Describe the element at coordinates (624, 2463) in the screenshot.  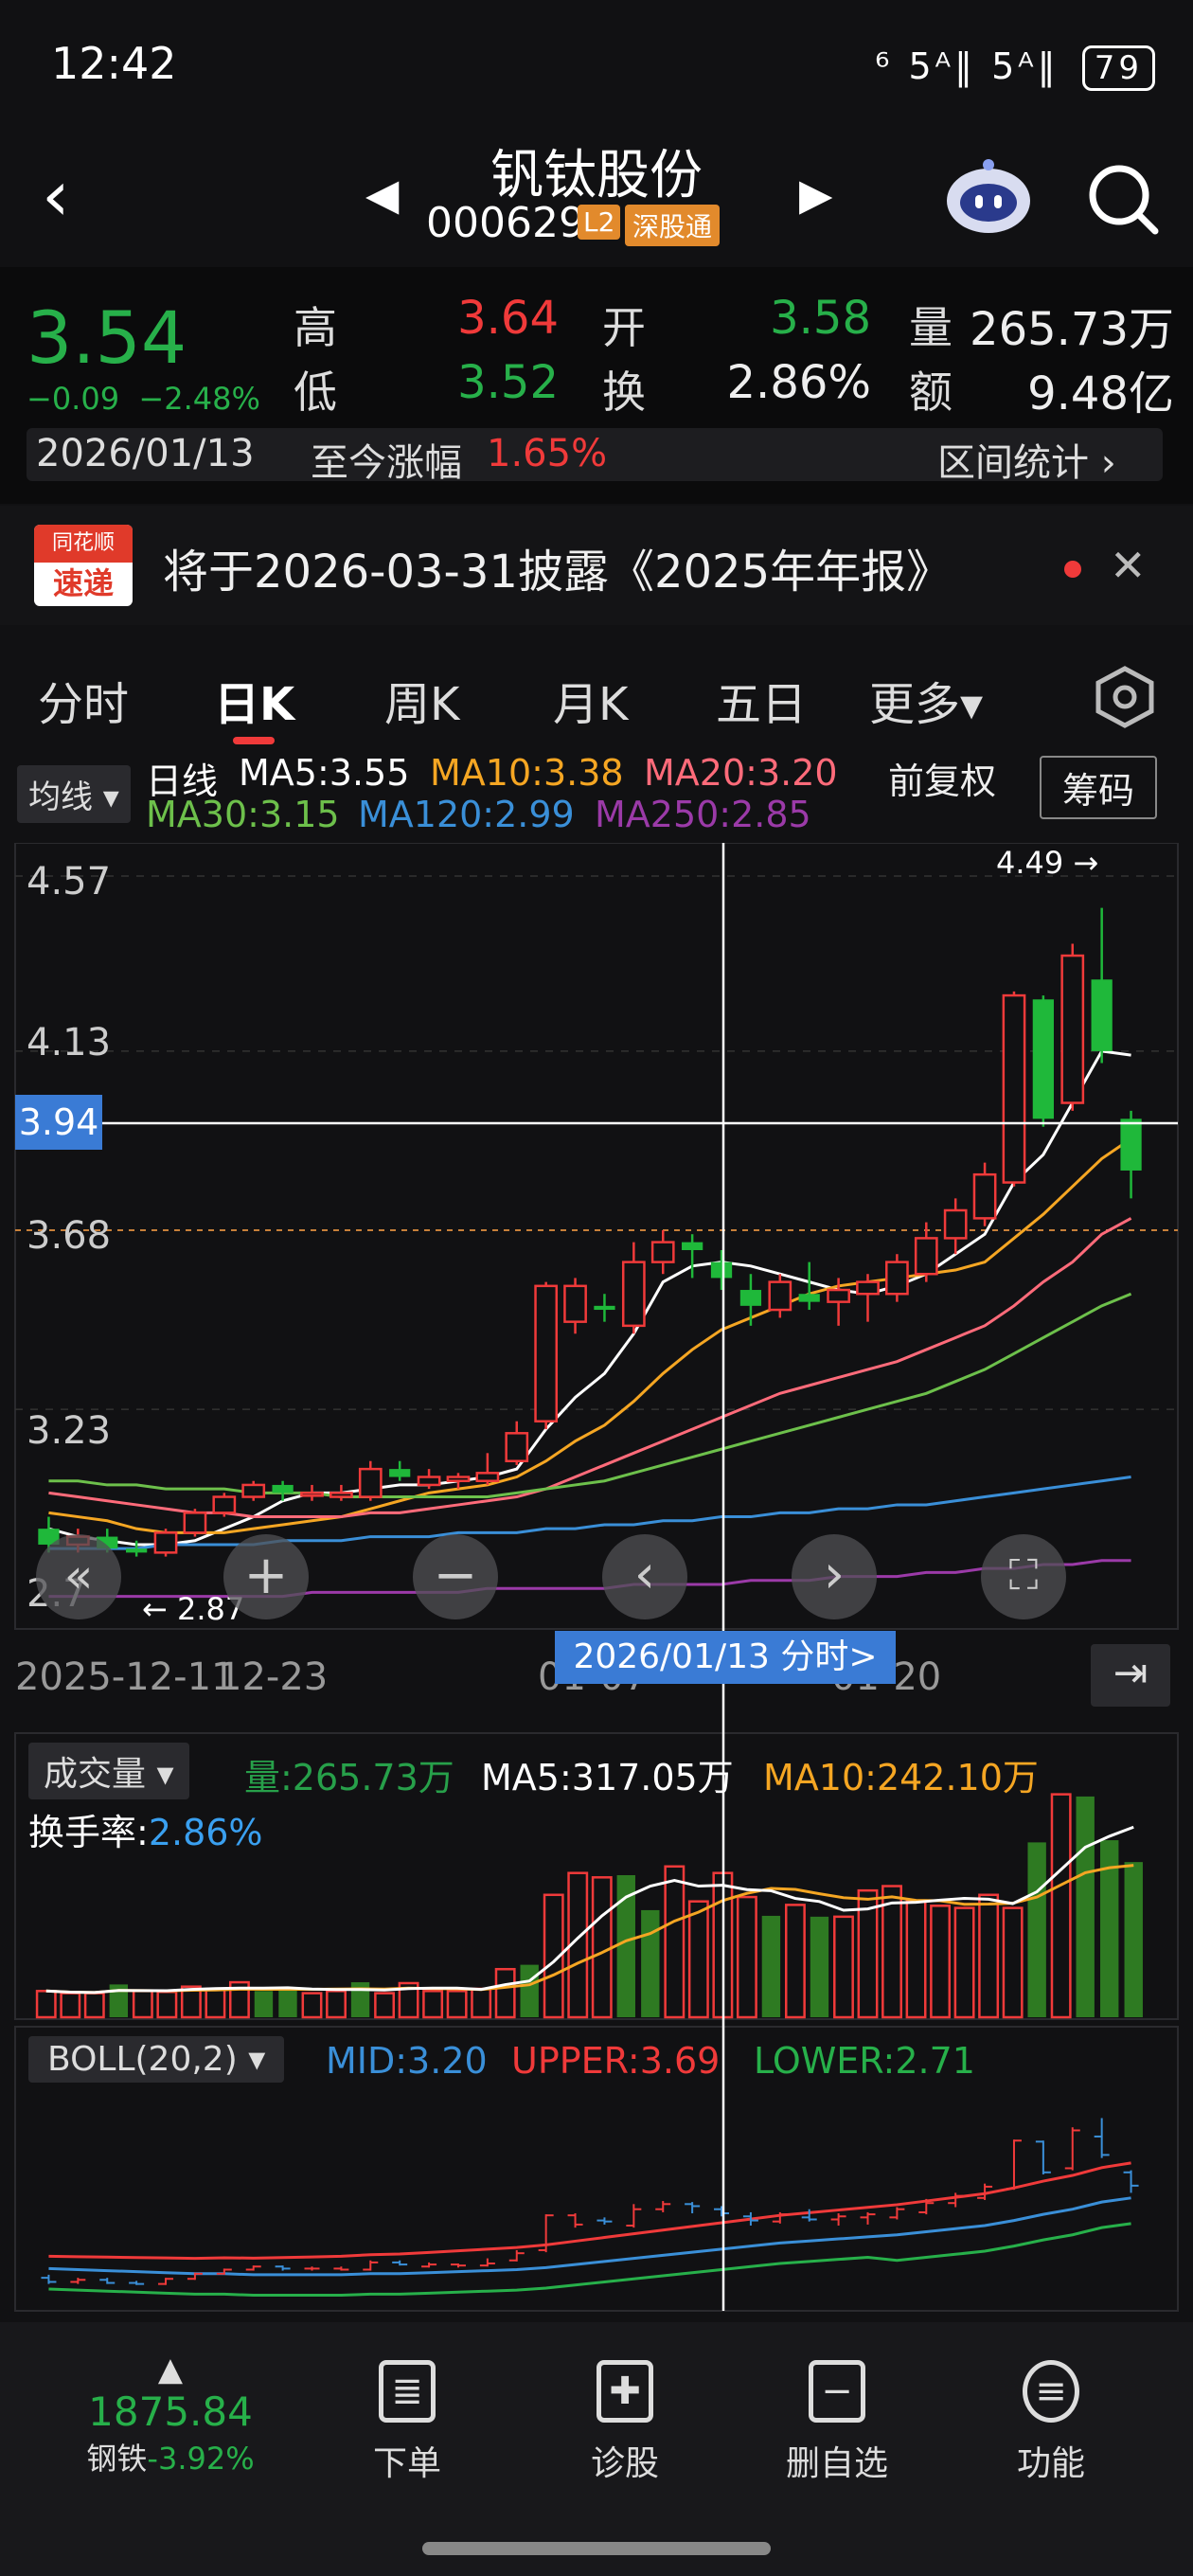
I see `diagnose-label: 诊股` at that location.